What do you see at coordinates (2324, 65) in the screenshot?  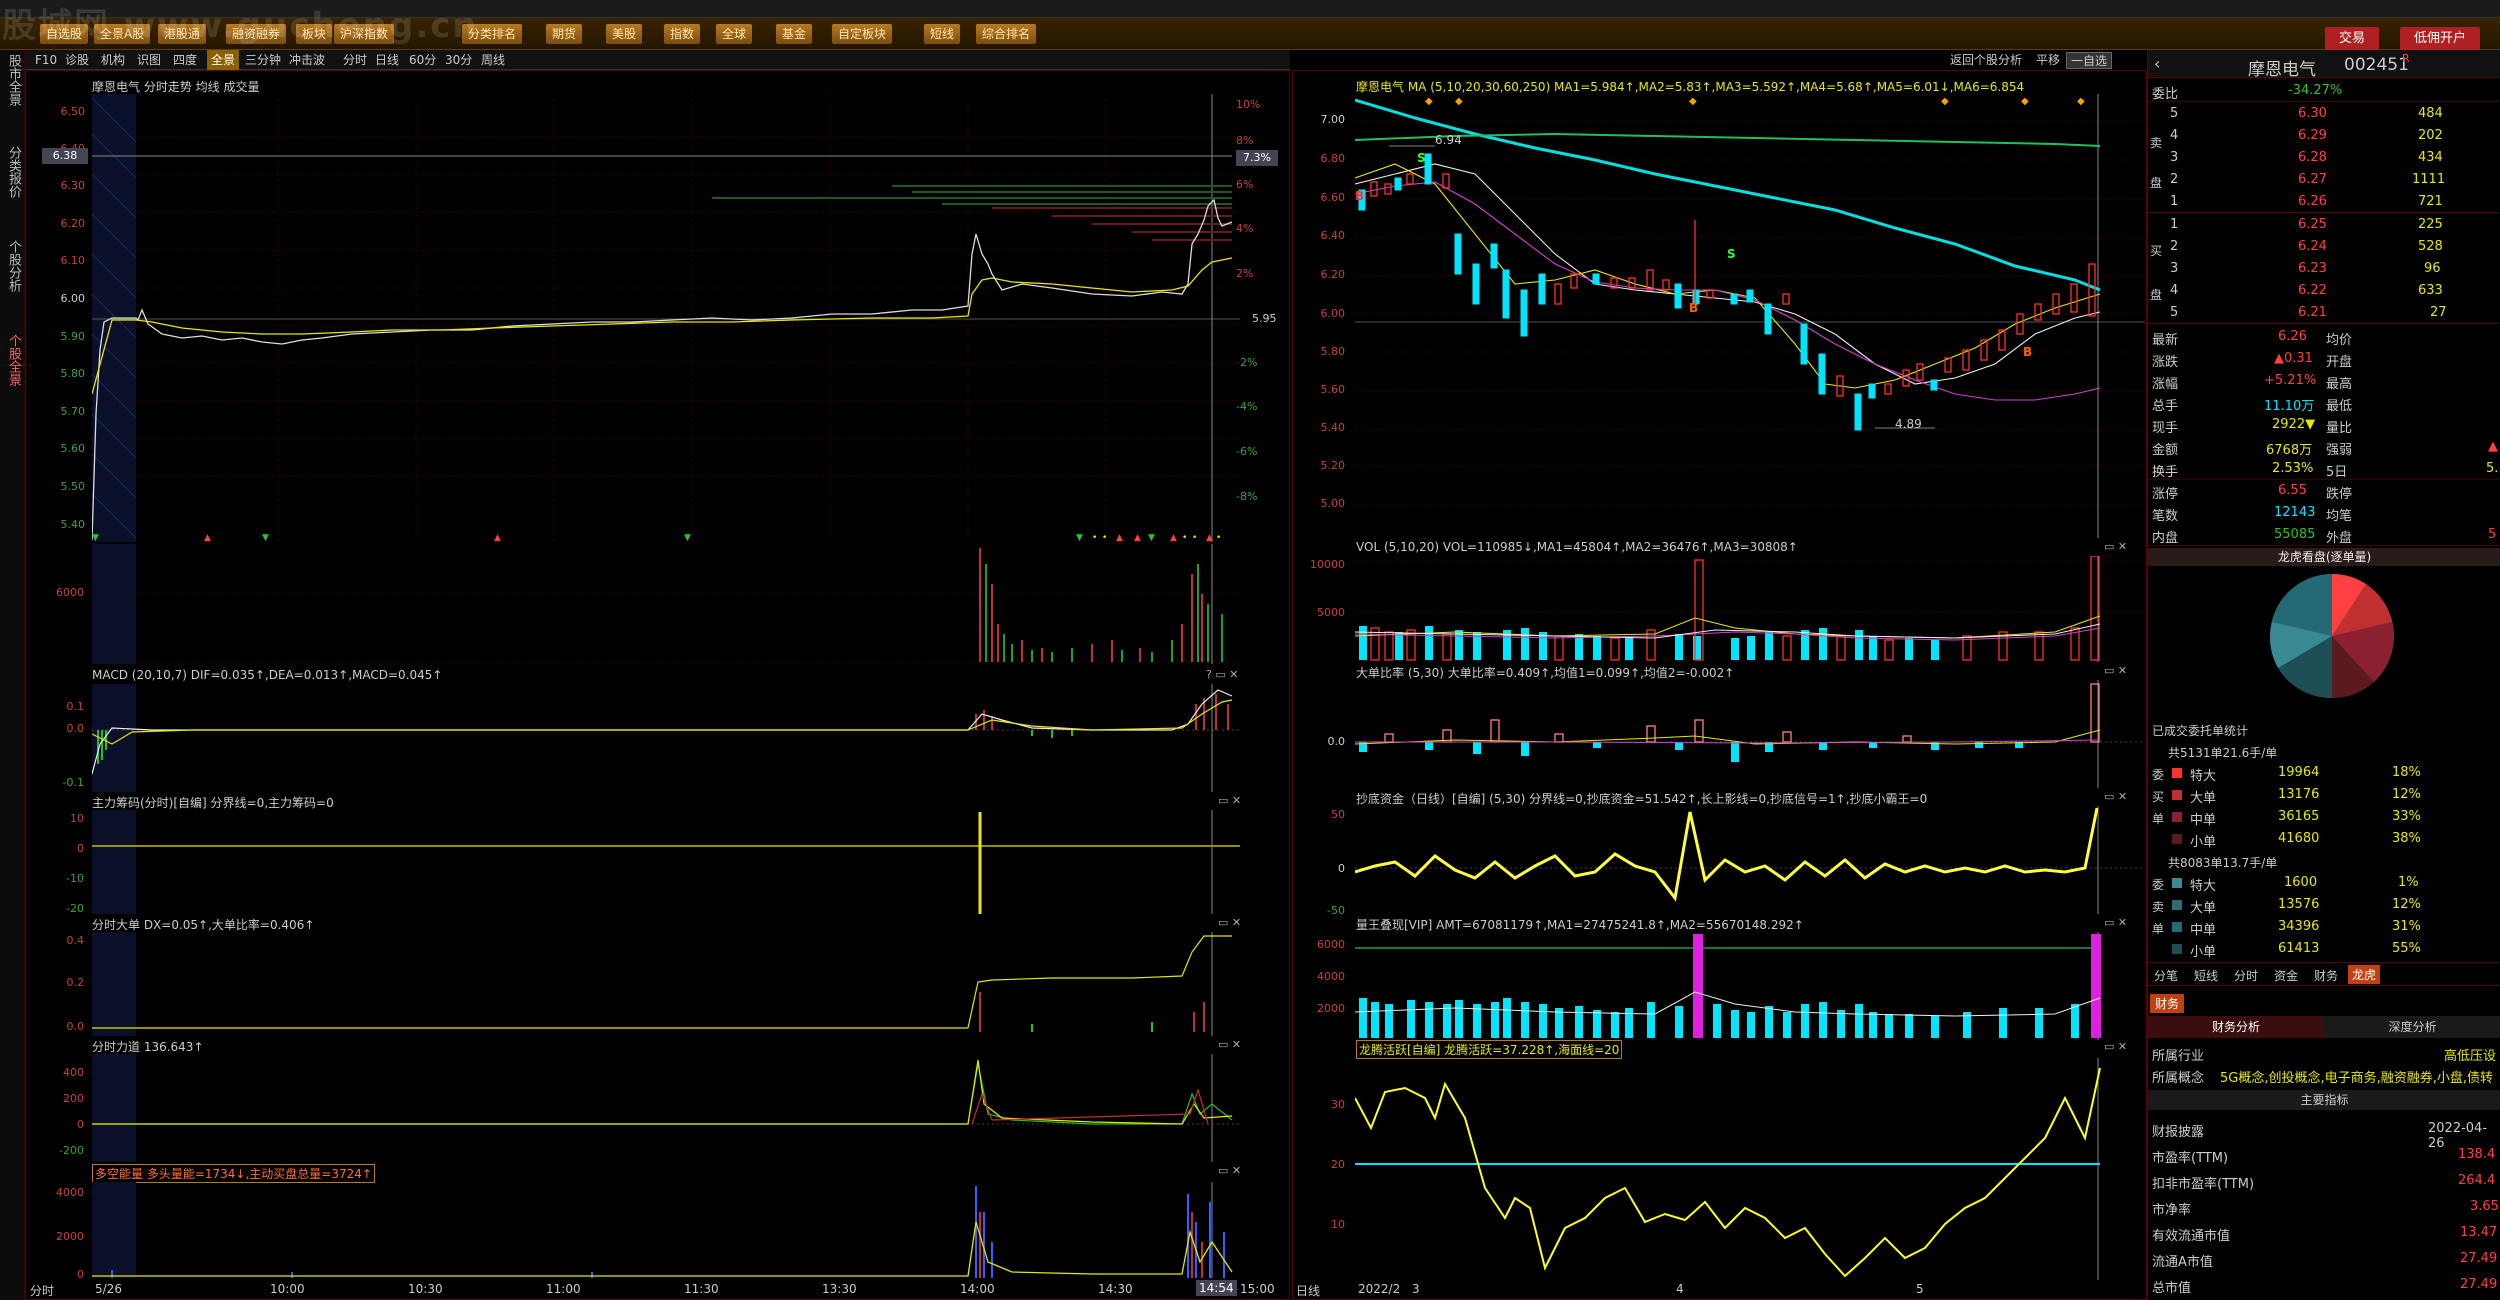 I see `quote-header: ‹ 摩恩电气 002451 R` at bounding box center [2324, 65].